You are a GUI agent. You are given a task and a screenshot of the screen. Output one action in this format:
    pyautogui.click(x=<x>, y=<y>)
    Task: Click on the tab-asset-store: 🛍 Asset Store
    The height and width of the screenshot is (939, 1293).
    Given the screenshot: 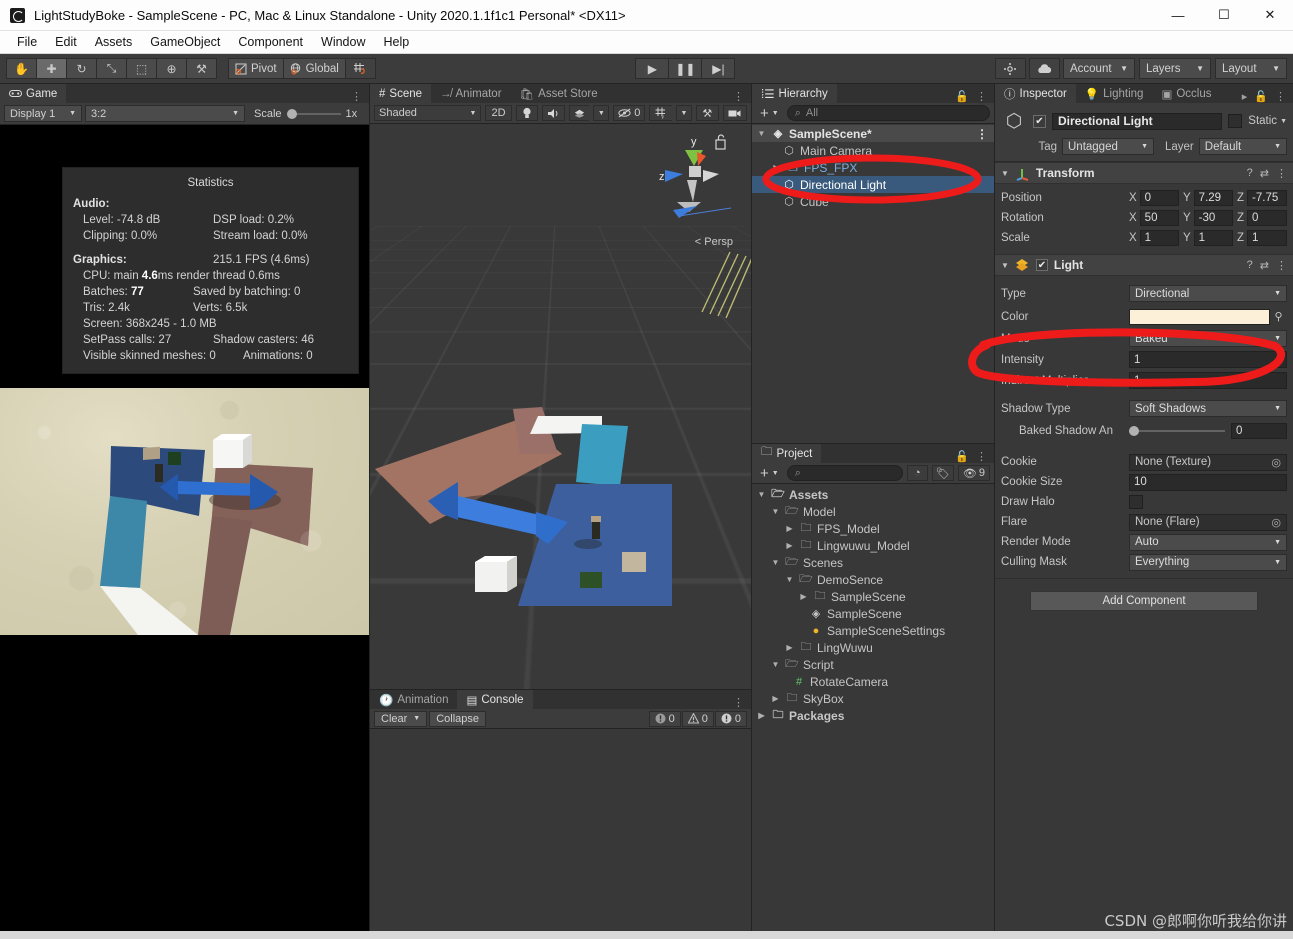 What is the action you would take?
    pyautogui.click(x=558, y=93)
    